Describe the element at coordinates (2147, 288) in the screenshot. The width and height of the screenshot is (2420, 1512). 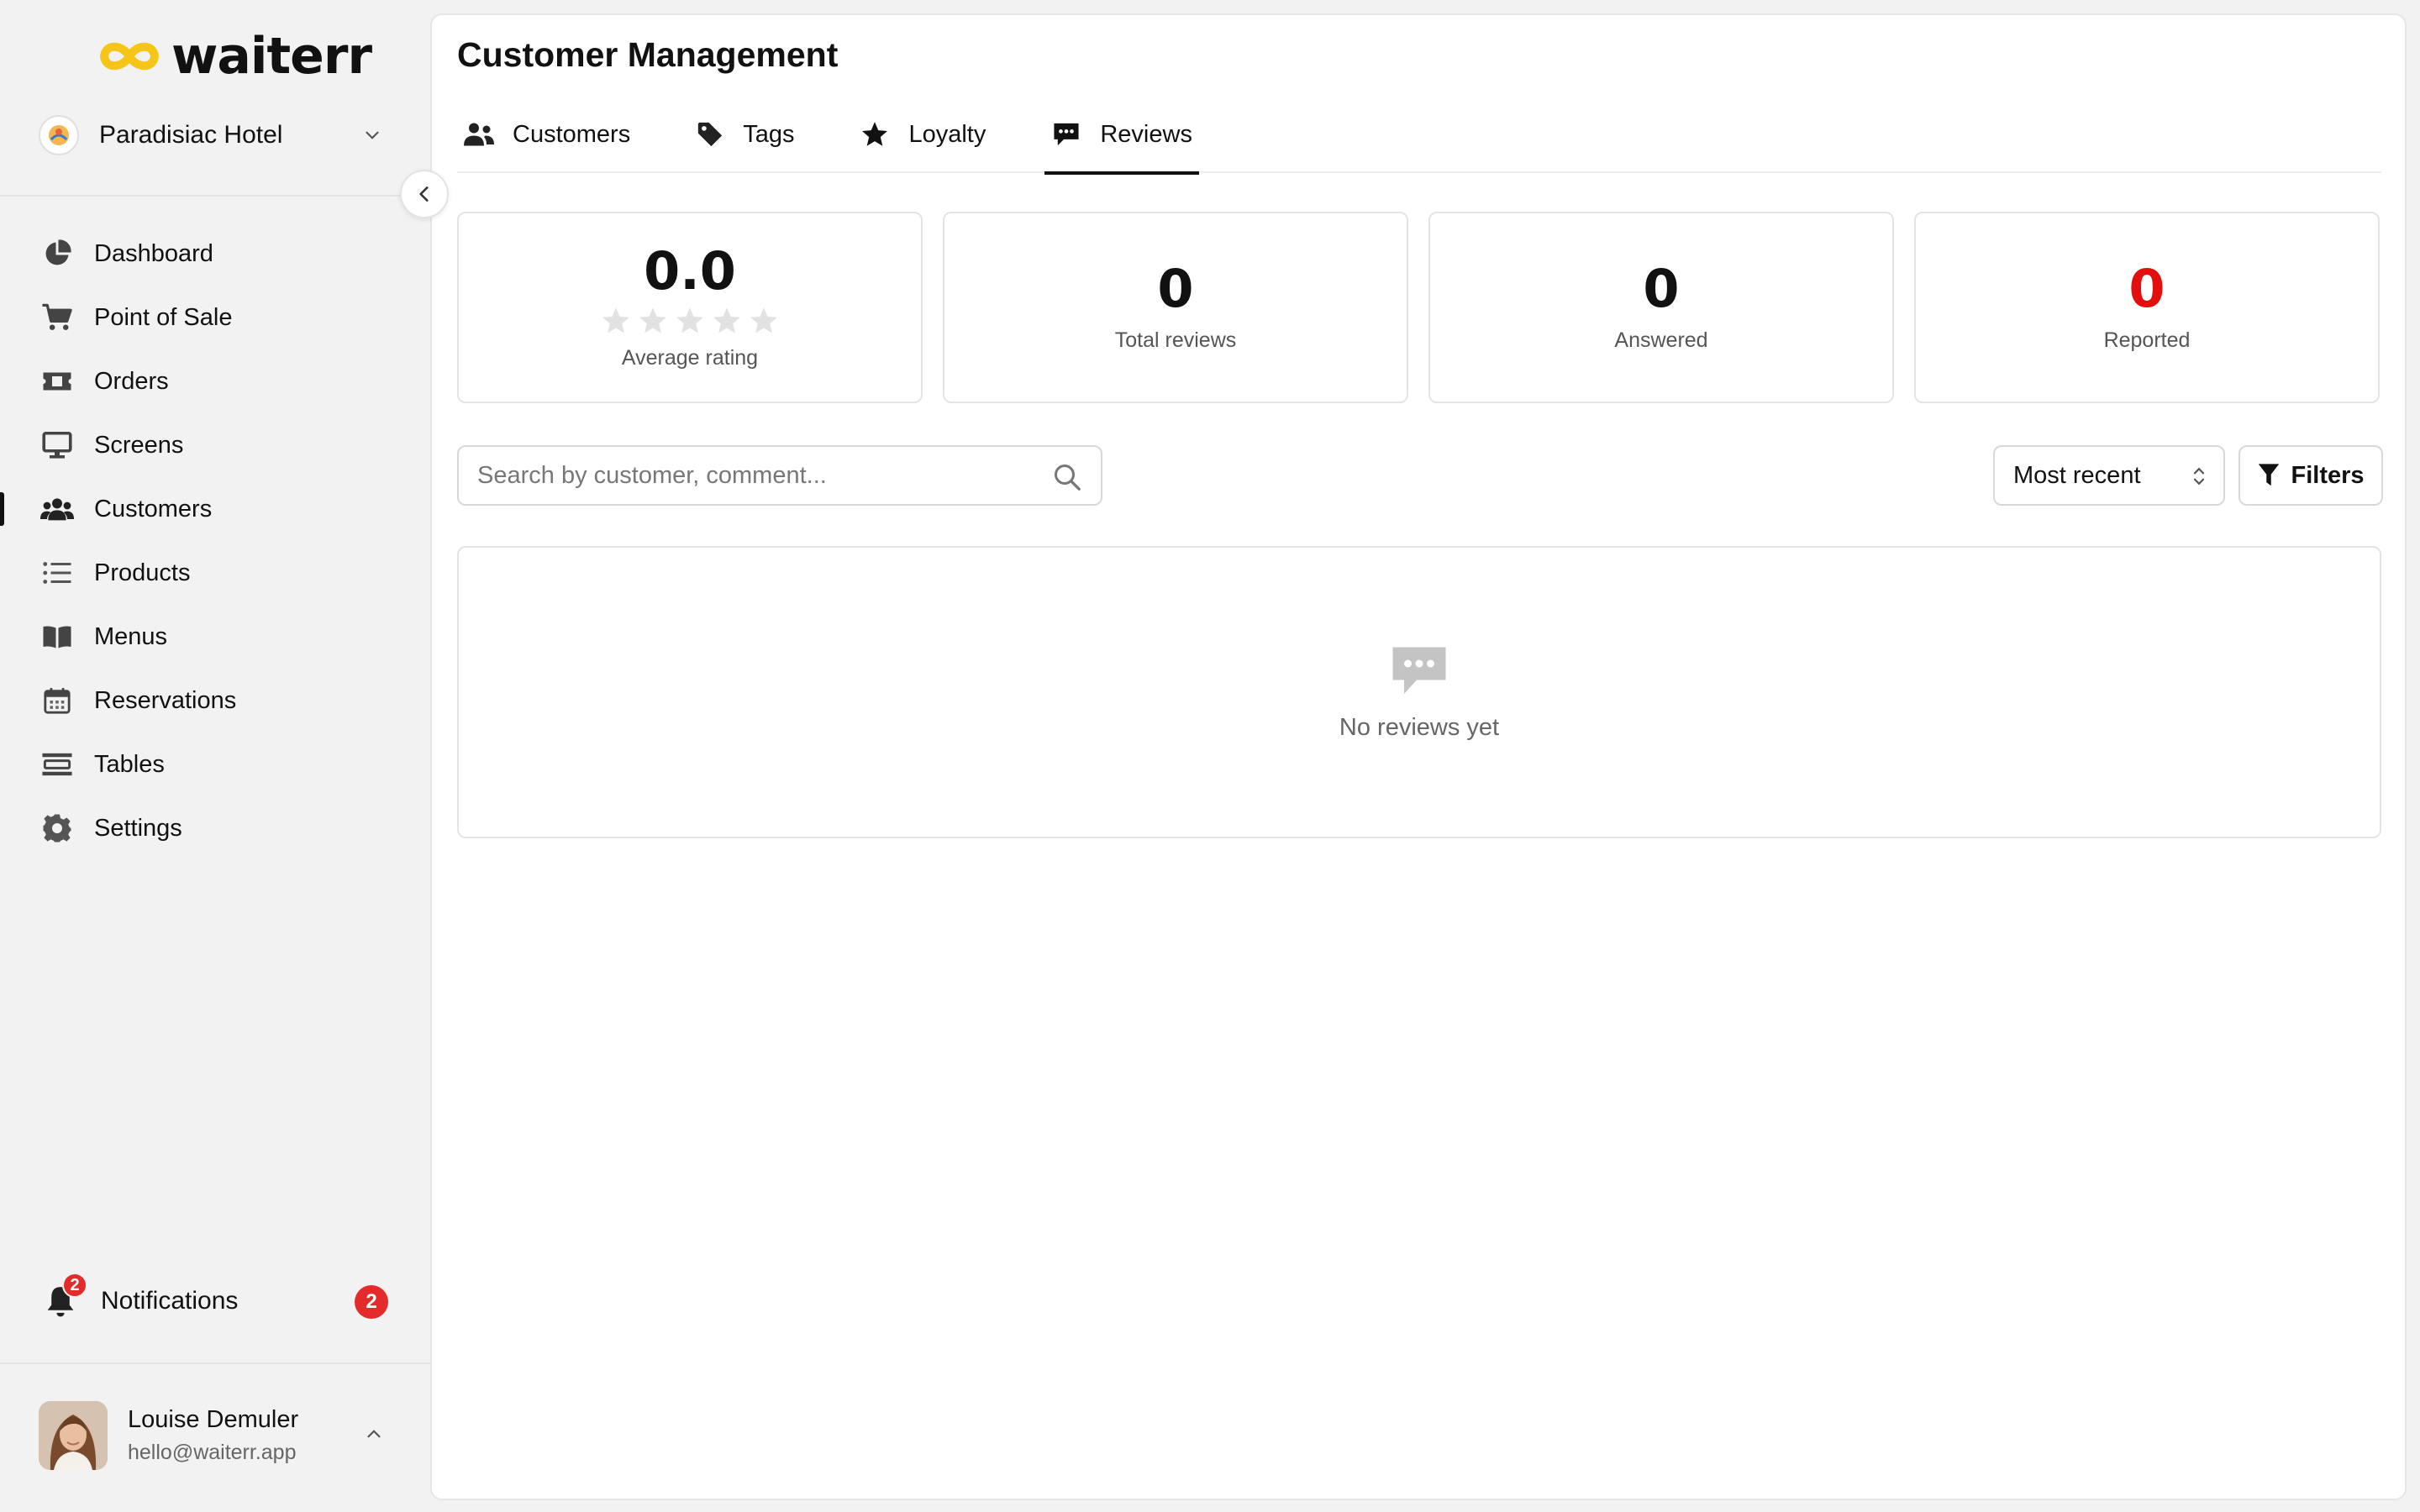
I see `reported-value: 0` at that location.